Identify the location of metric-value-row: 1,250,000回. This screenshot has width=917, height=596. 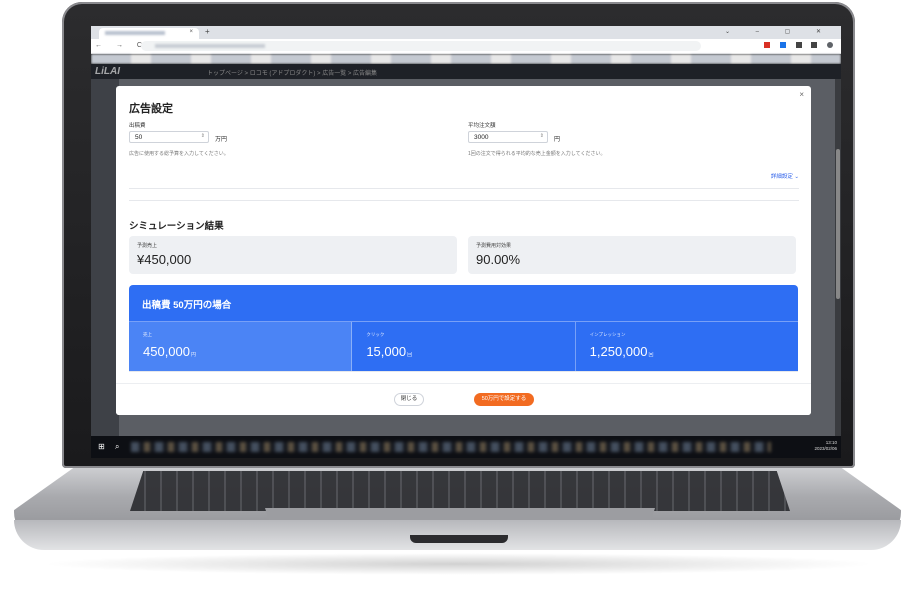
(687, 351).